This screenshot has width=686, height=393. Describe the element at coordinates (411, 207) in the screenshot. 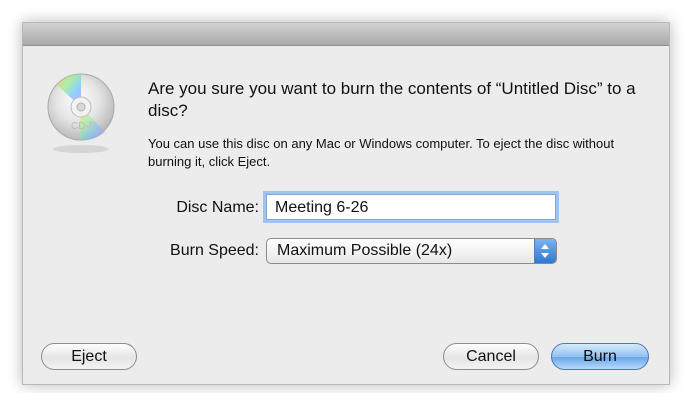

I see `disc-name-field: Meeting 6-26` at that location.